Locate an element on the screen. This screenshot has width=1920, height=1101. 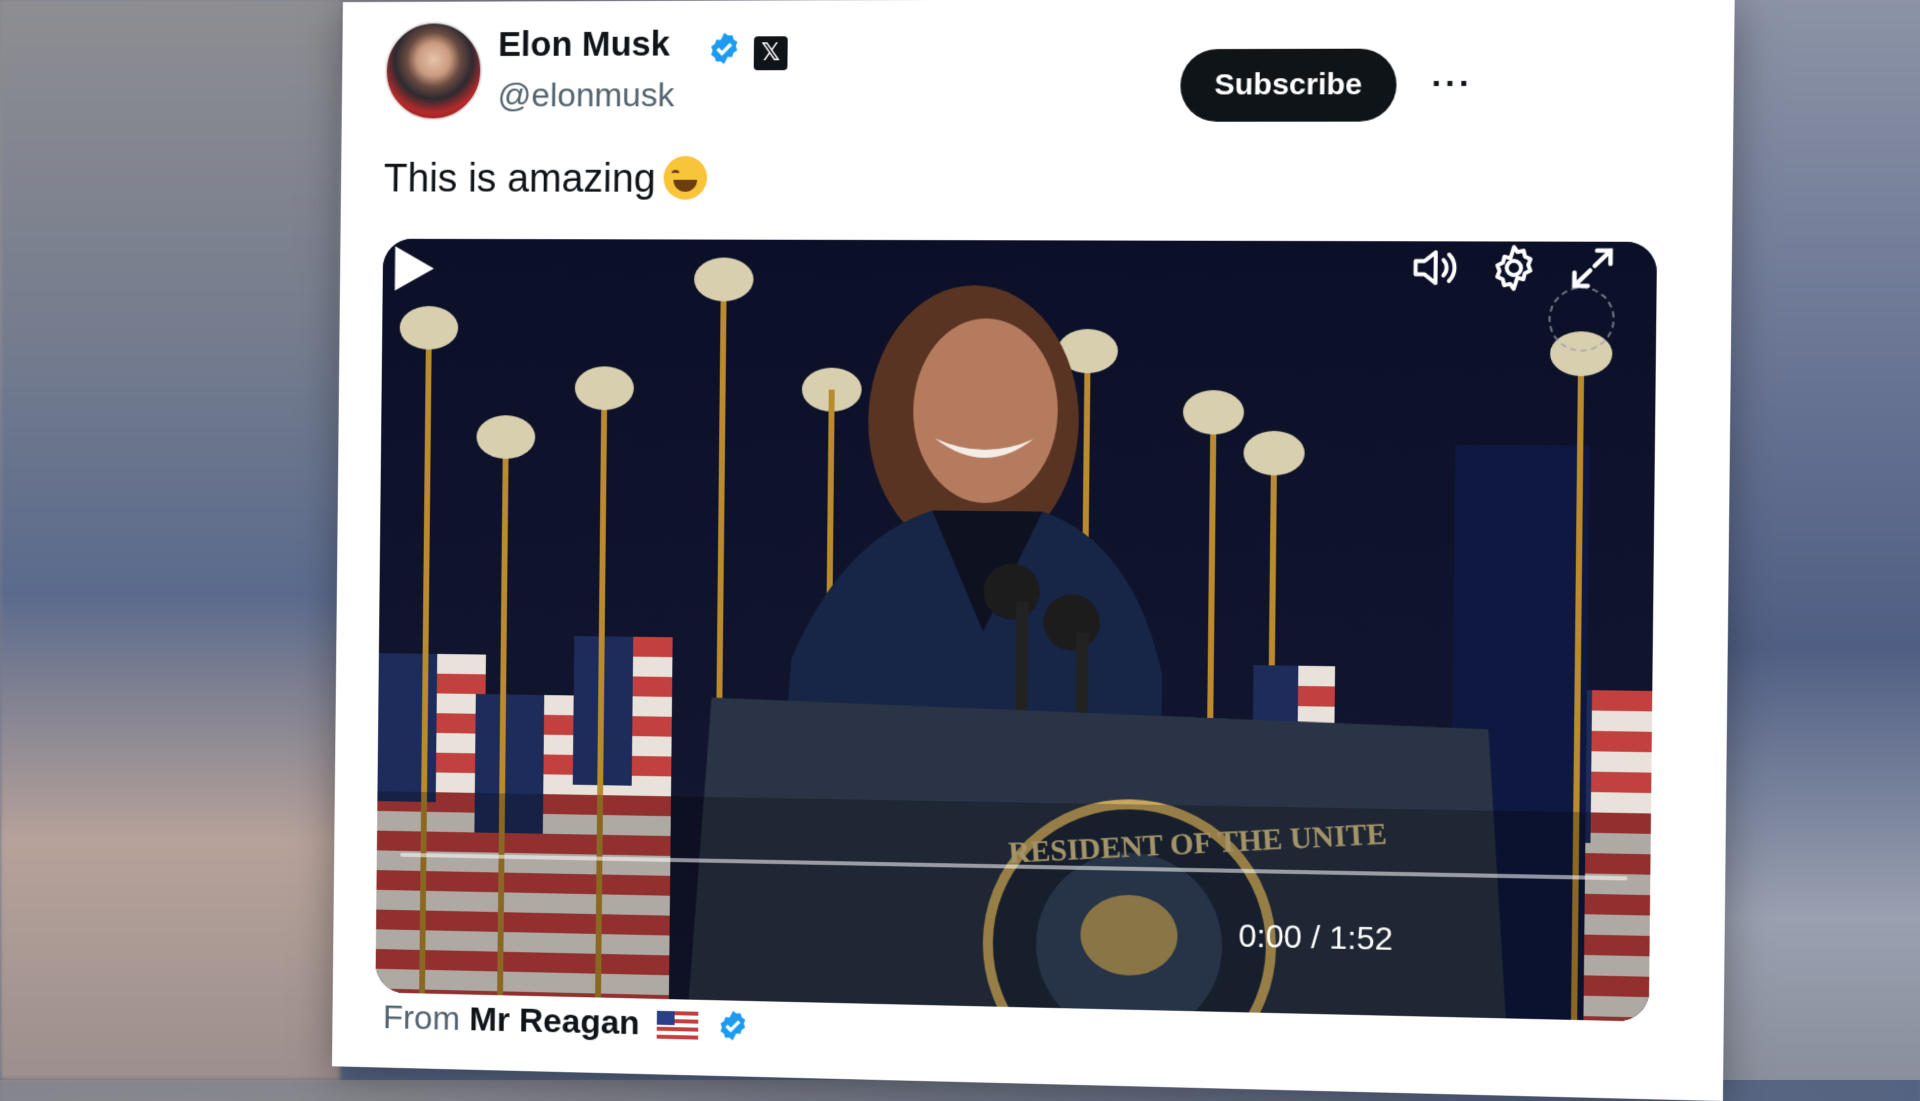
watermark-seal-icon is located at coordinates (1582, 319).